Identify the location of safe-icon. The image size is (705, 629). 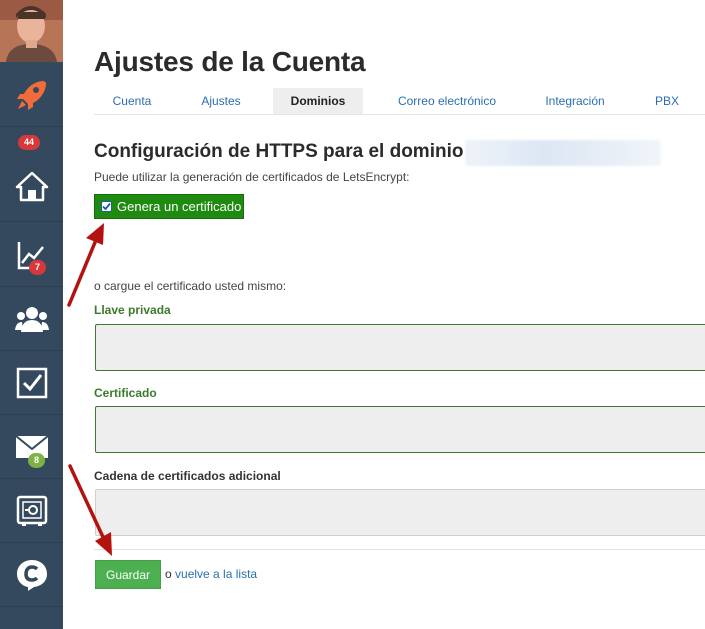
(32, 511).